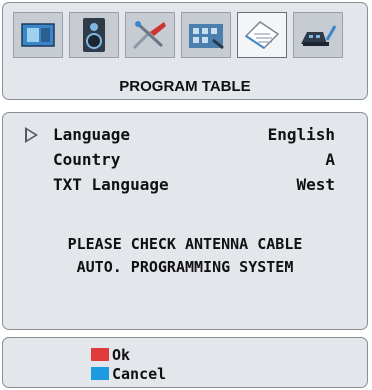  Describe the element at coordinates (121, 354) in the screenshot. I see `ok-label: Ok` at that location.